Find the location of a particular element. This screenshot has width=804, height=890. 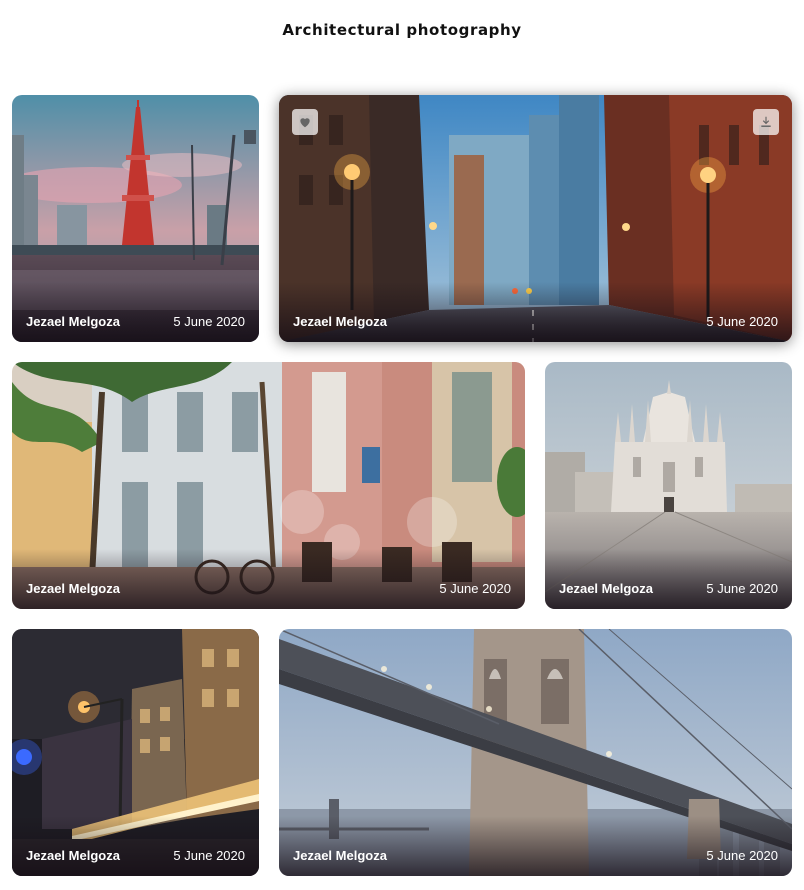

favorite-button is located at coordinates (305, 122).